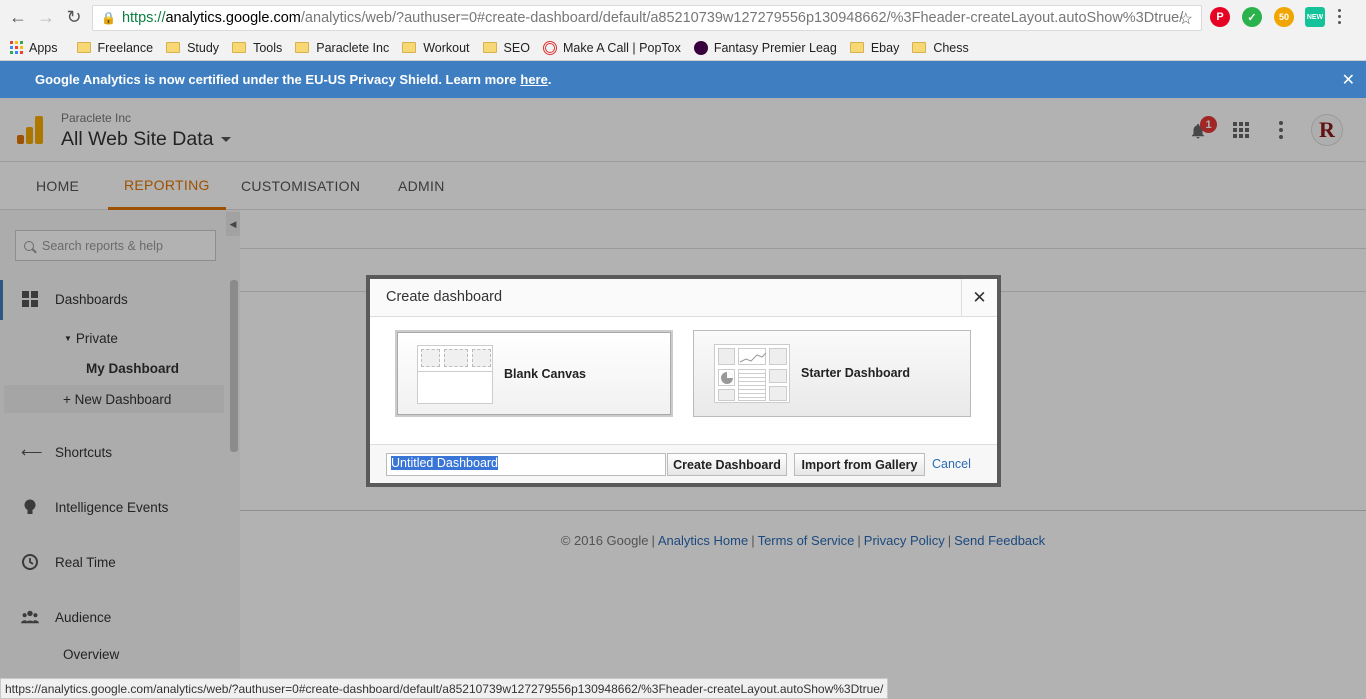  Describe the element at coordinates (43, 47) in the screenshot. I see `bookmark-label: Apps` at that location.